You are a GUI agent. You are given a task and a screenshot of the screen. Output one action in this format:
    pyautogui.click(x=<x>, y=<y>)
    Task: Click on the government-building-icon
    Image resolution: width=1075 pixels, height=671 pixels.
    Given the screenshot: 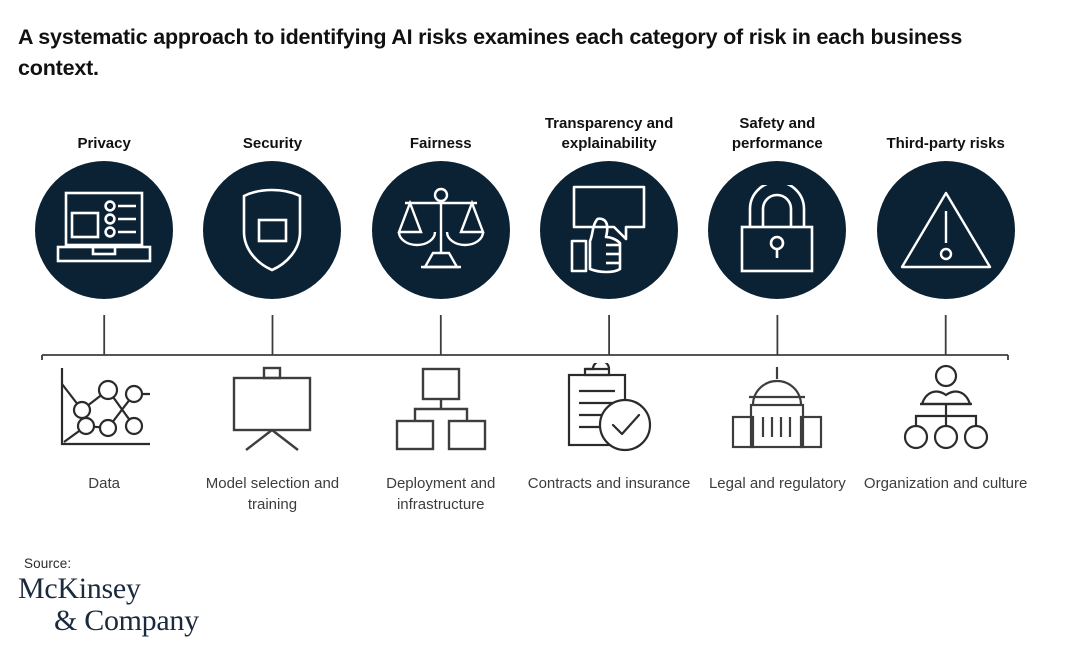 What is the action you would take?
    pyautogui.click(x=777, y=408)
    